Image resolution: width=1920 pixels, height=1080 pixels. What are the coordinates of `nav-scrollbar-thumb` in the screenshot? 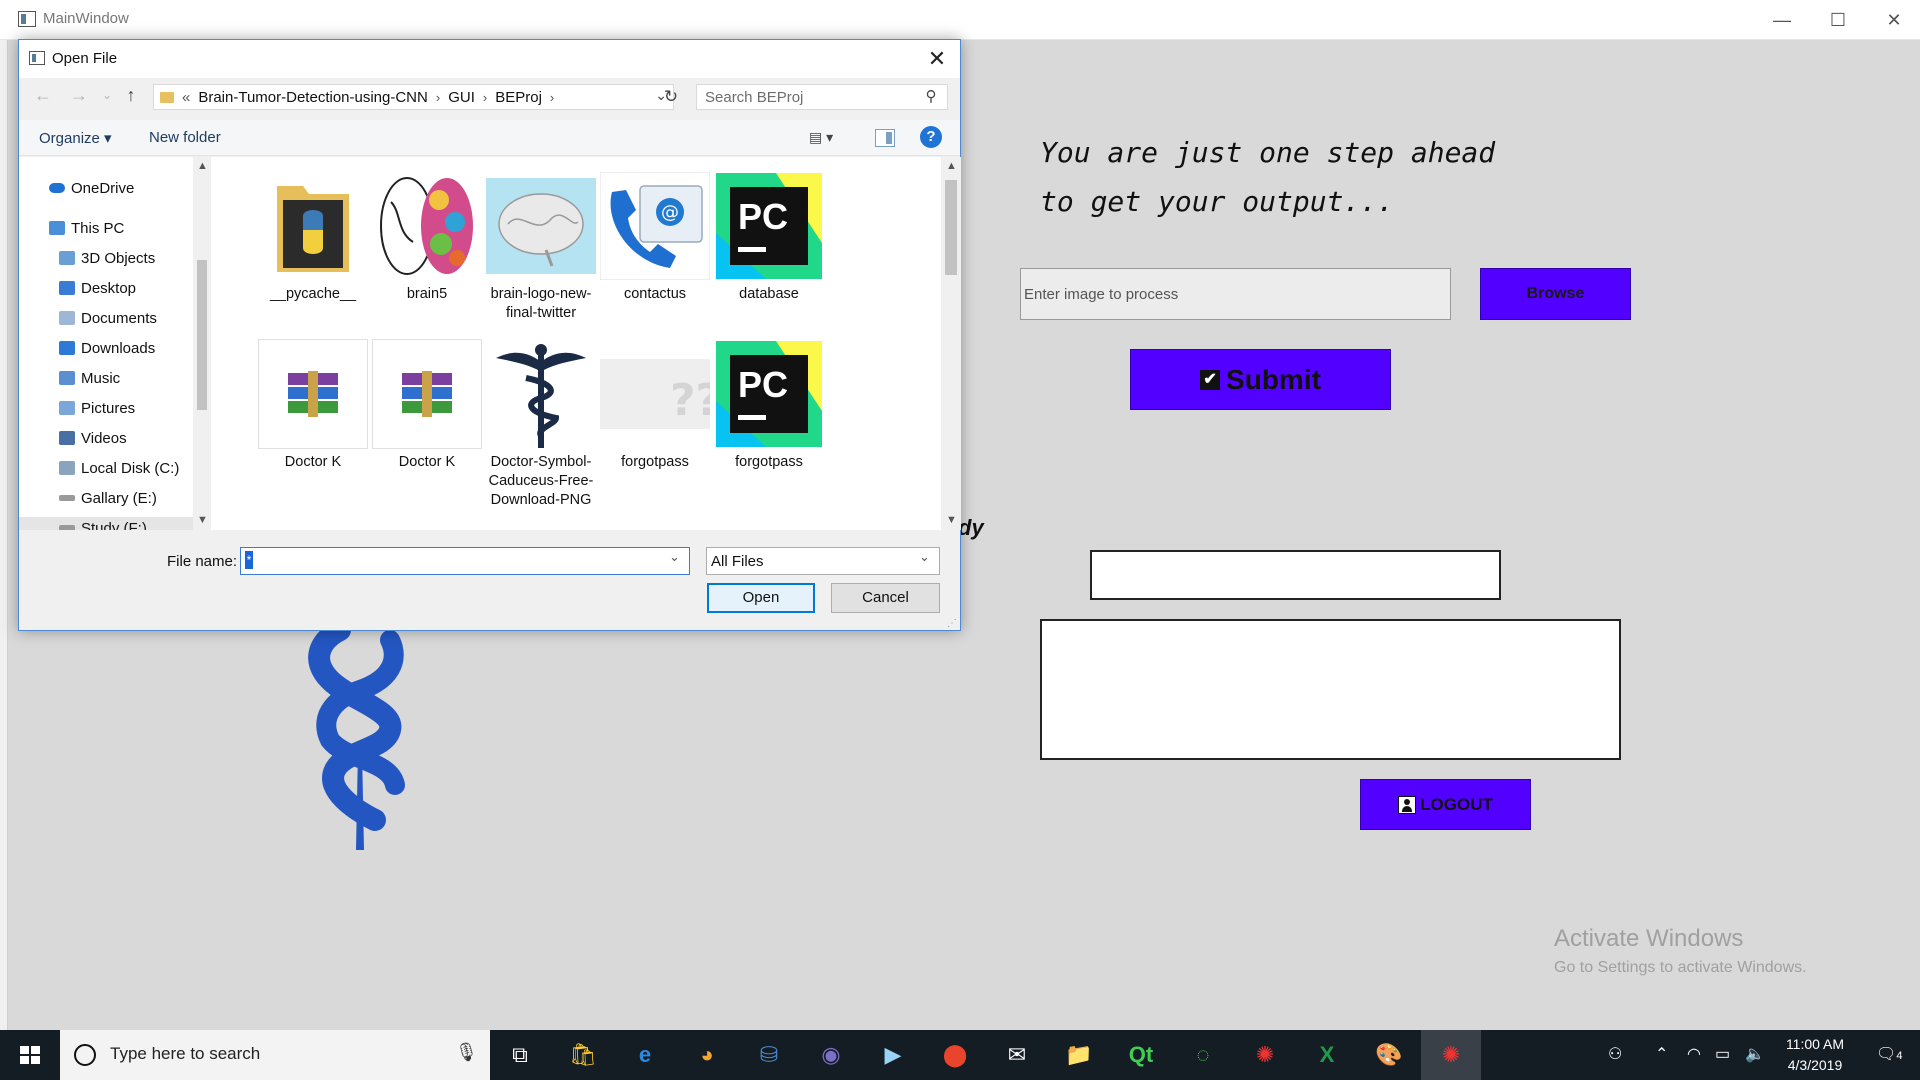 It's located at (202, 335).